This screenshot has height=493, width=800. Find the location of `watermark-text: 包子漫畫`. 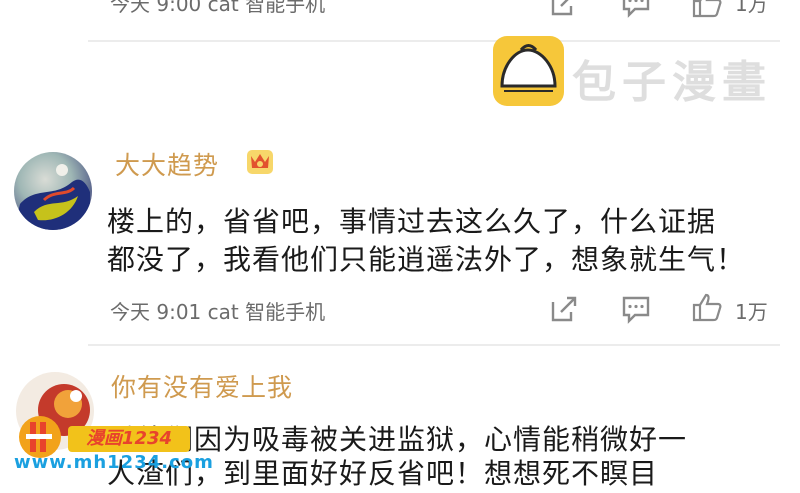

watermark-text: 包子漫畫 is located at coordinates (672, 82).